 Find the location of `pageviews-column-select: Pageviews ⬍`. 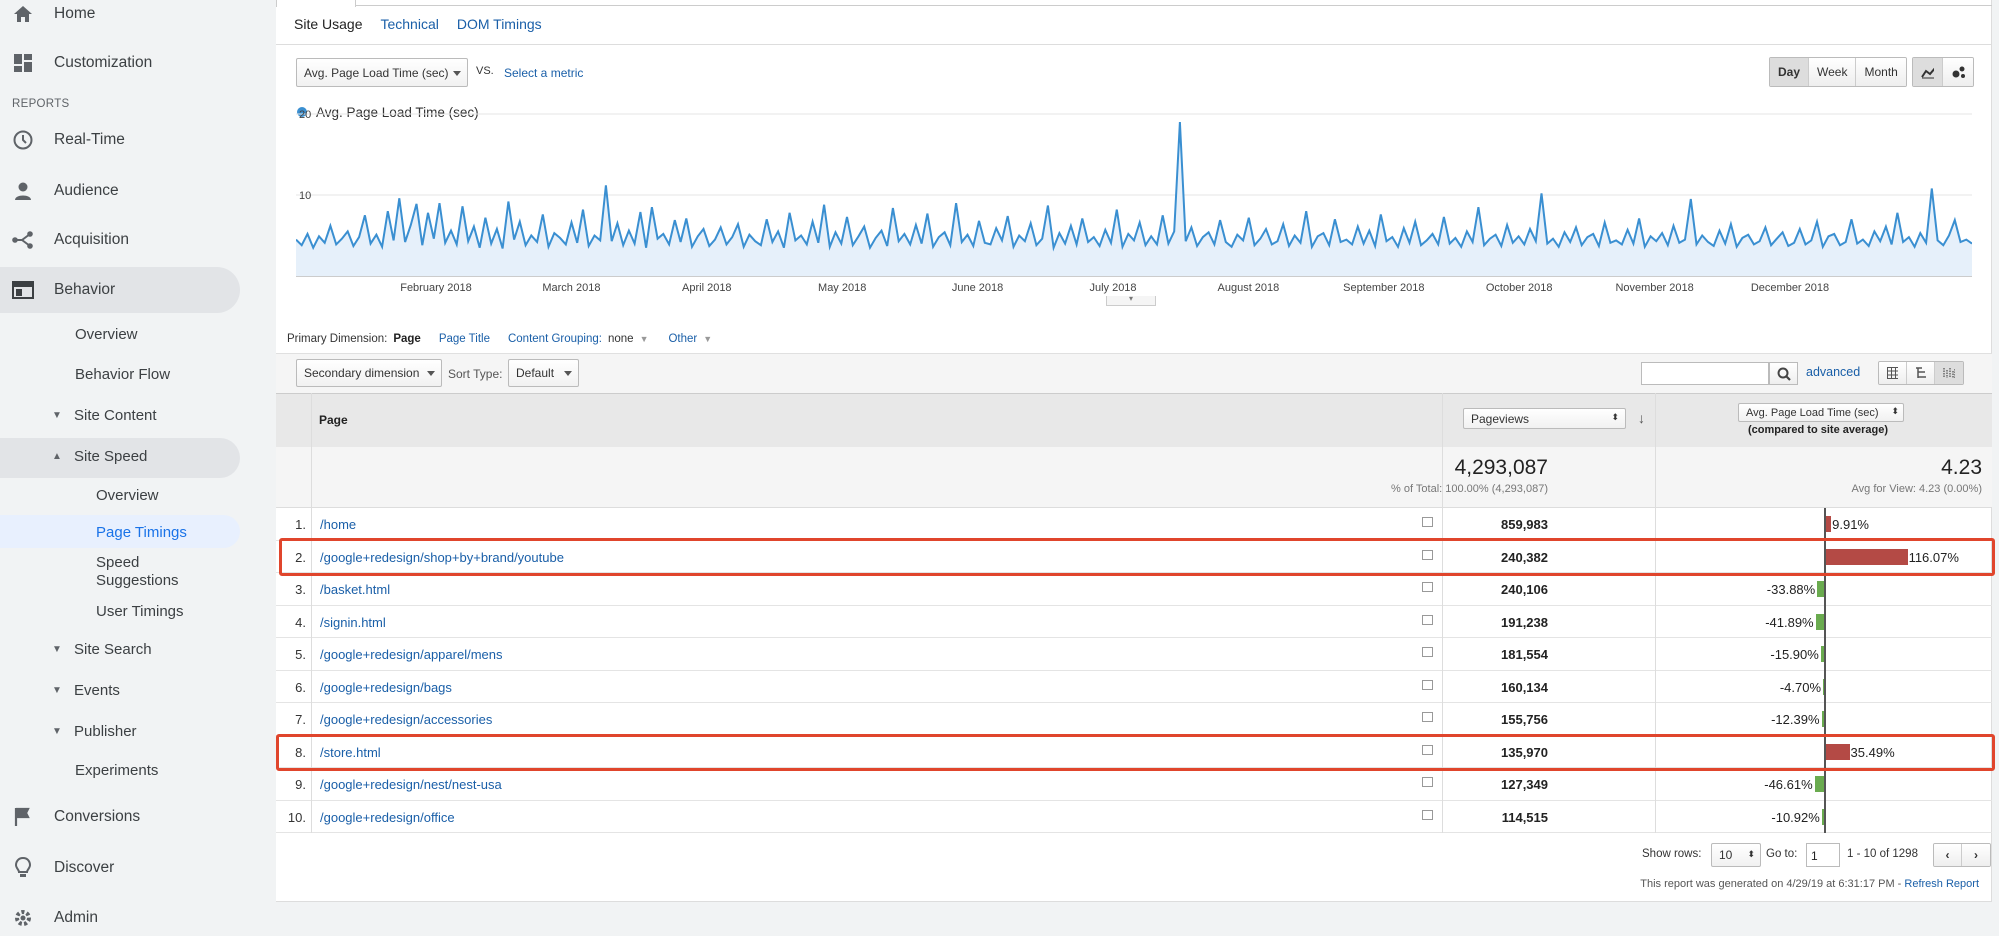

pageviews-column-select: Pageviews ⬍ is located at coordinates (1544, 418).